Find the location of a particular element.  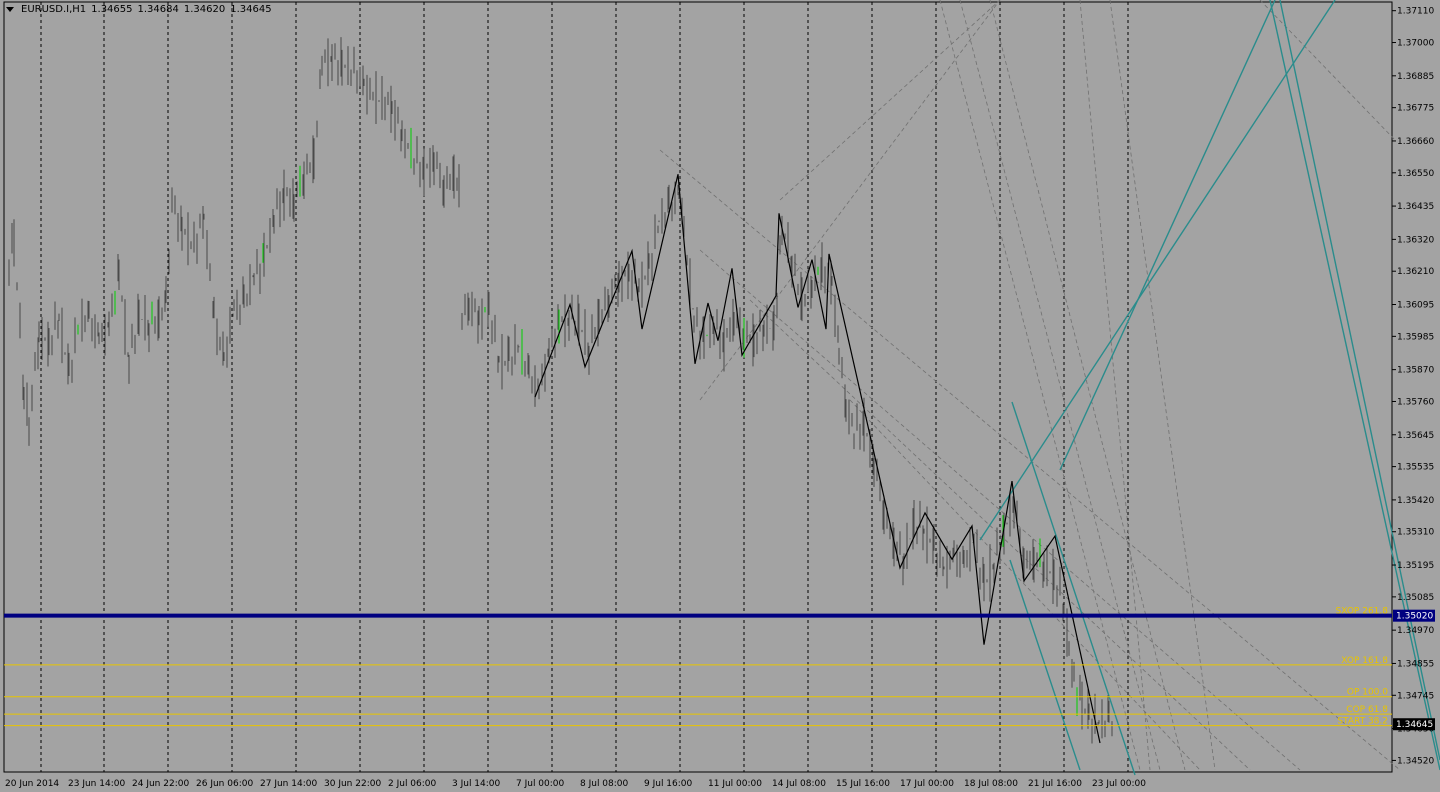

low-price: 1.34620 is located at coordinates (204, 9).